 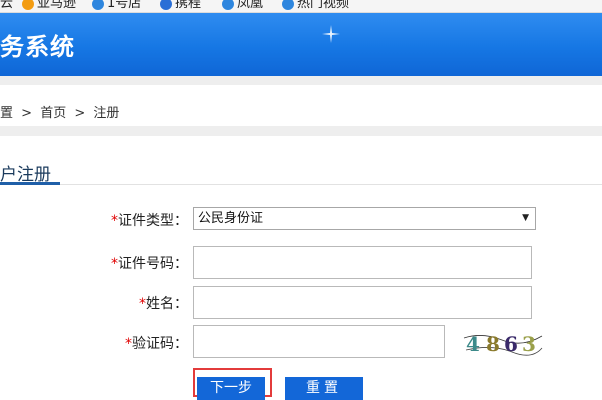 What do you see at coordinates (228, 5) in the screenshot?
I see `ifeng-icon` at bounding box center [228, 5].